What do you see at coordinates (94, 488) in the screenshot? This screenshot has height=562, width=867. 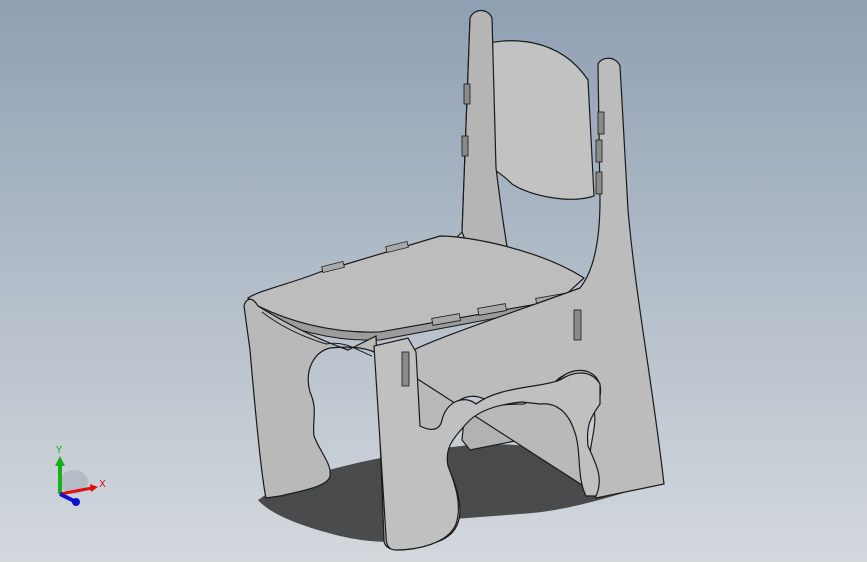 I see `x-axis-arrow` at bounding box center [94, 488].